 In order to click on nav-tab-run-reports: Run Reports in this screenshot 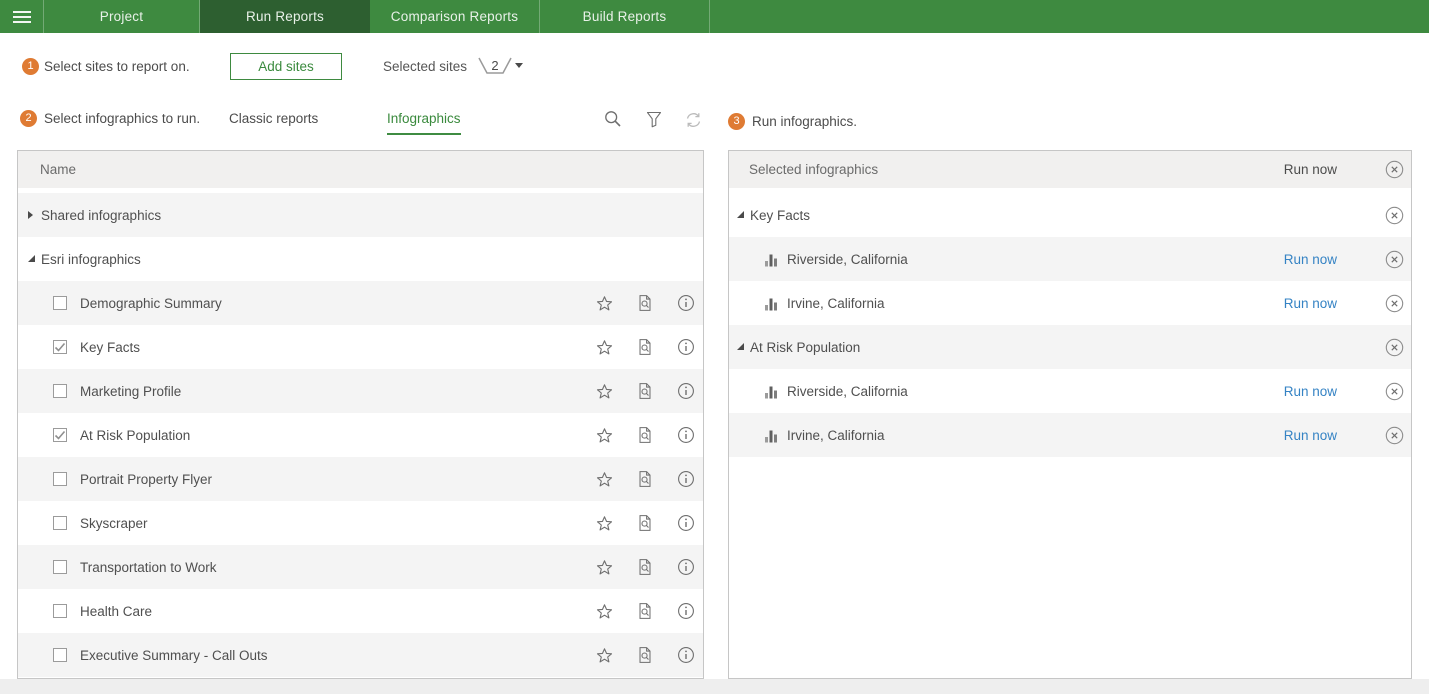, I will do `click(285, 16)`.